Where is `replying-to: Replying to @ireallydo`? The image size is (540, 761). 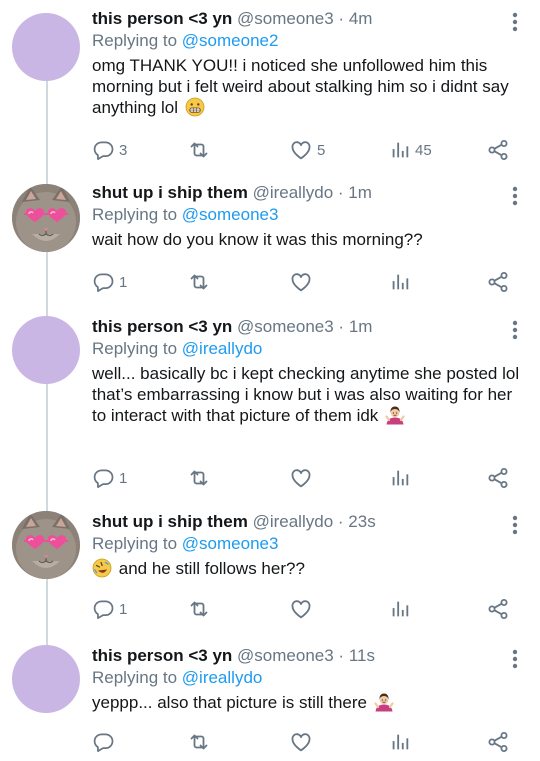
replying-to: Replying to @ireallydo is located at coordinates (308, 678).